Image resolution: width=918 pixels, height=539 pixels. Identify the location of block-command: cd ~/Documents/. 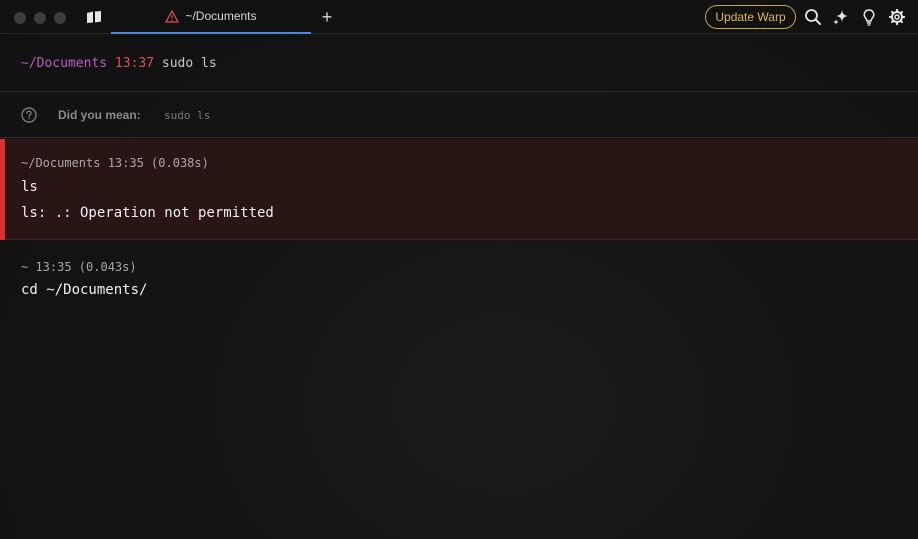
(84, 290).